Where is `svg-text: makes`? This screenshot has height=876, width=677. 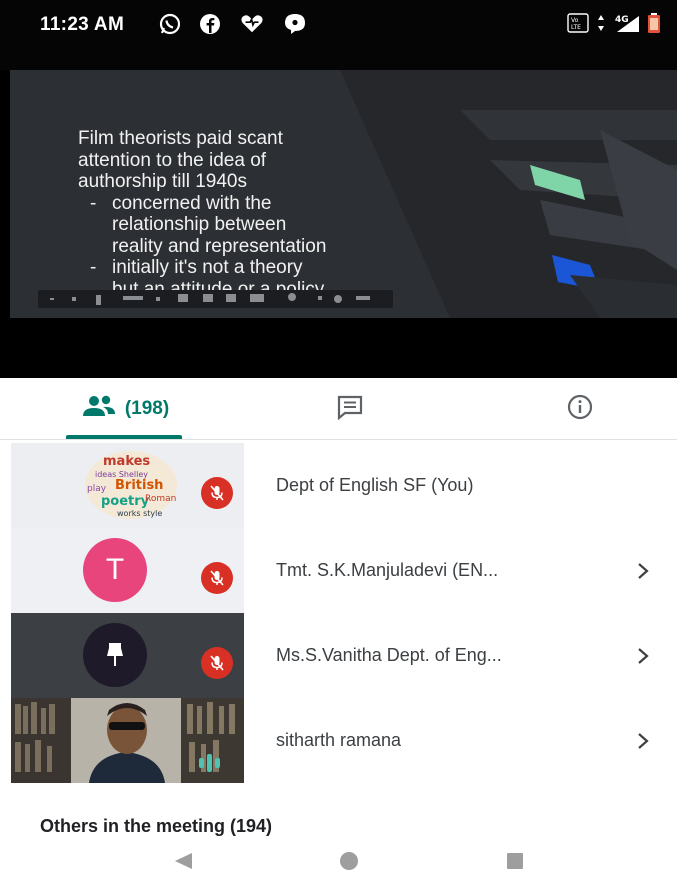 svg-text: makes is located at coordinates (126, 461).